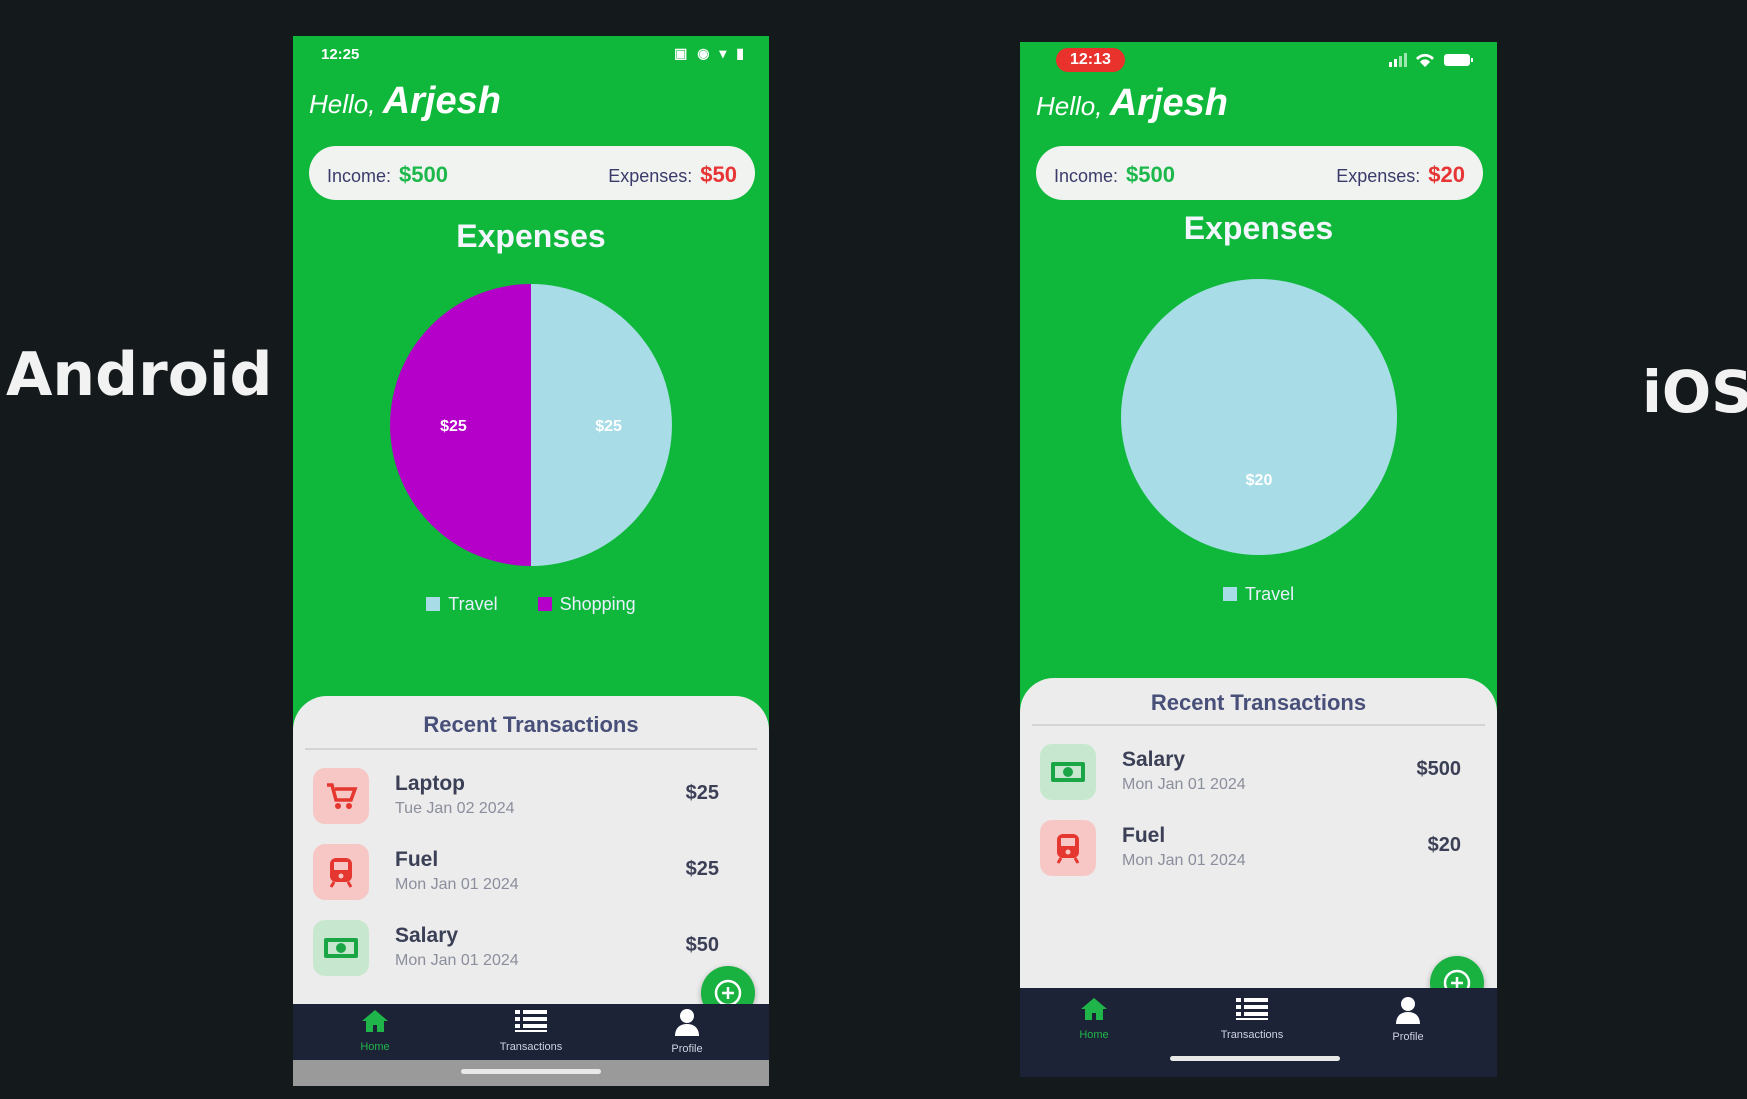  What do you see at coordinates (531, 604) in the screenshot?
I see `chart-legend: Travel Shopping` at bounding box center [531, 604].